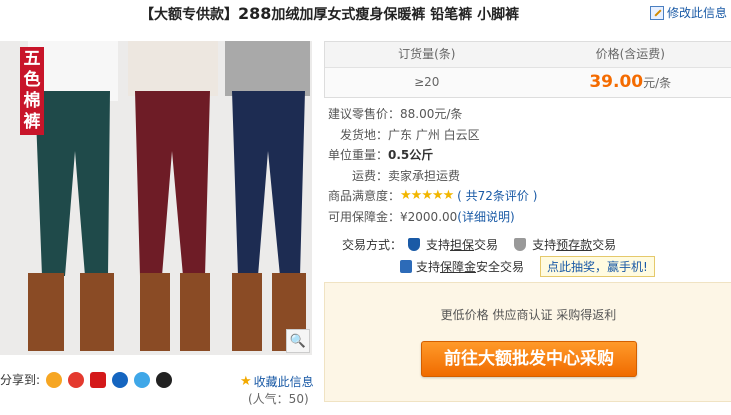 Image resolution: width=731 pixels, height=415 pixels. What do you see at coordinates (283, 382) in the screenshot?
I see `favorite-label: 收藏此信息` at bounding box center [283, 382].